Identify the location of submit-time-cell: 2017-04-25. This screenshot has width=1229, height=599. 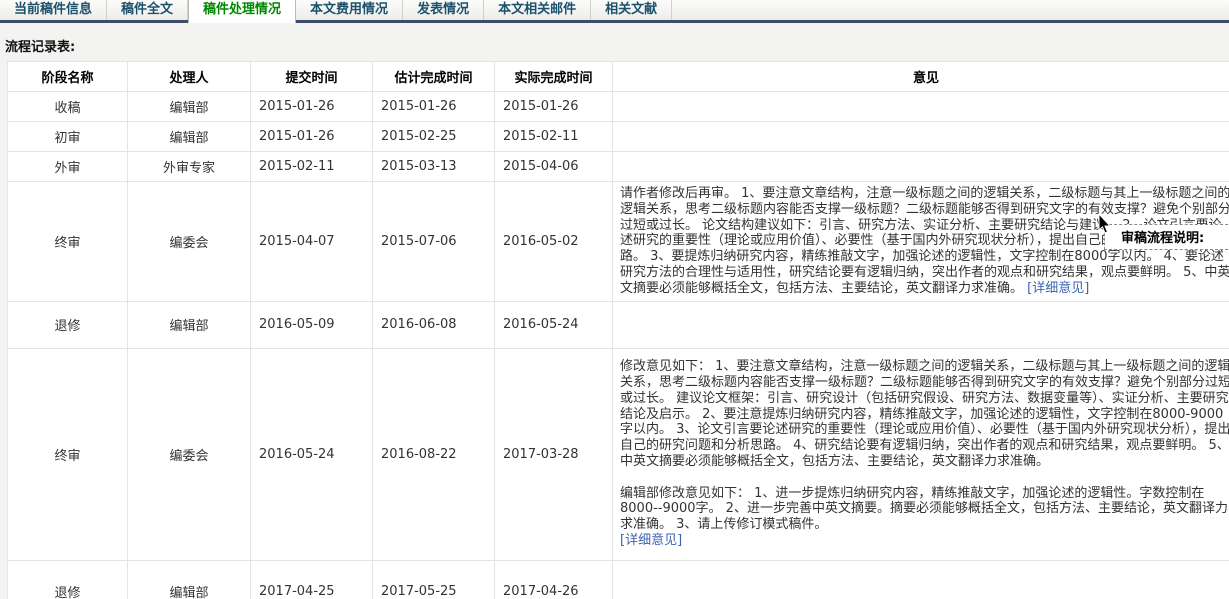
(311, 579).